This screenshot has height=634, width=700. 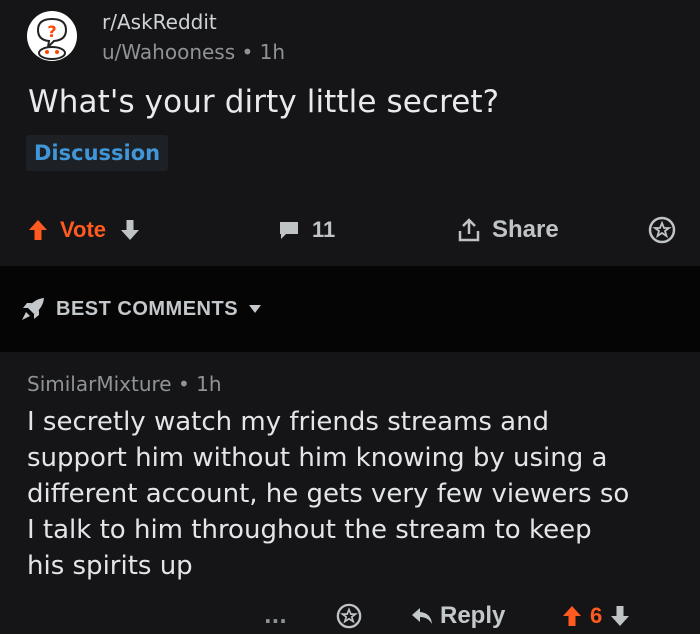 I want to click on comment-vote-control: 6, so click(x=596, y=616).